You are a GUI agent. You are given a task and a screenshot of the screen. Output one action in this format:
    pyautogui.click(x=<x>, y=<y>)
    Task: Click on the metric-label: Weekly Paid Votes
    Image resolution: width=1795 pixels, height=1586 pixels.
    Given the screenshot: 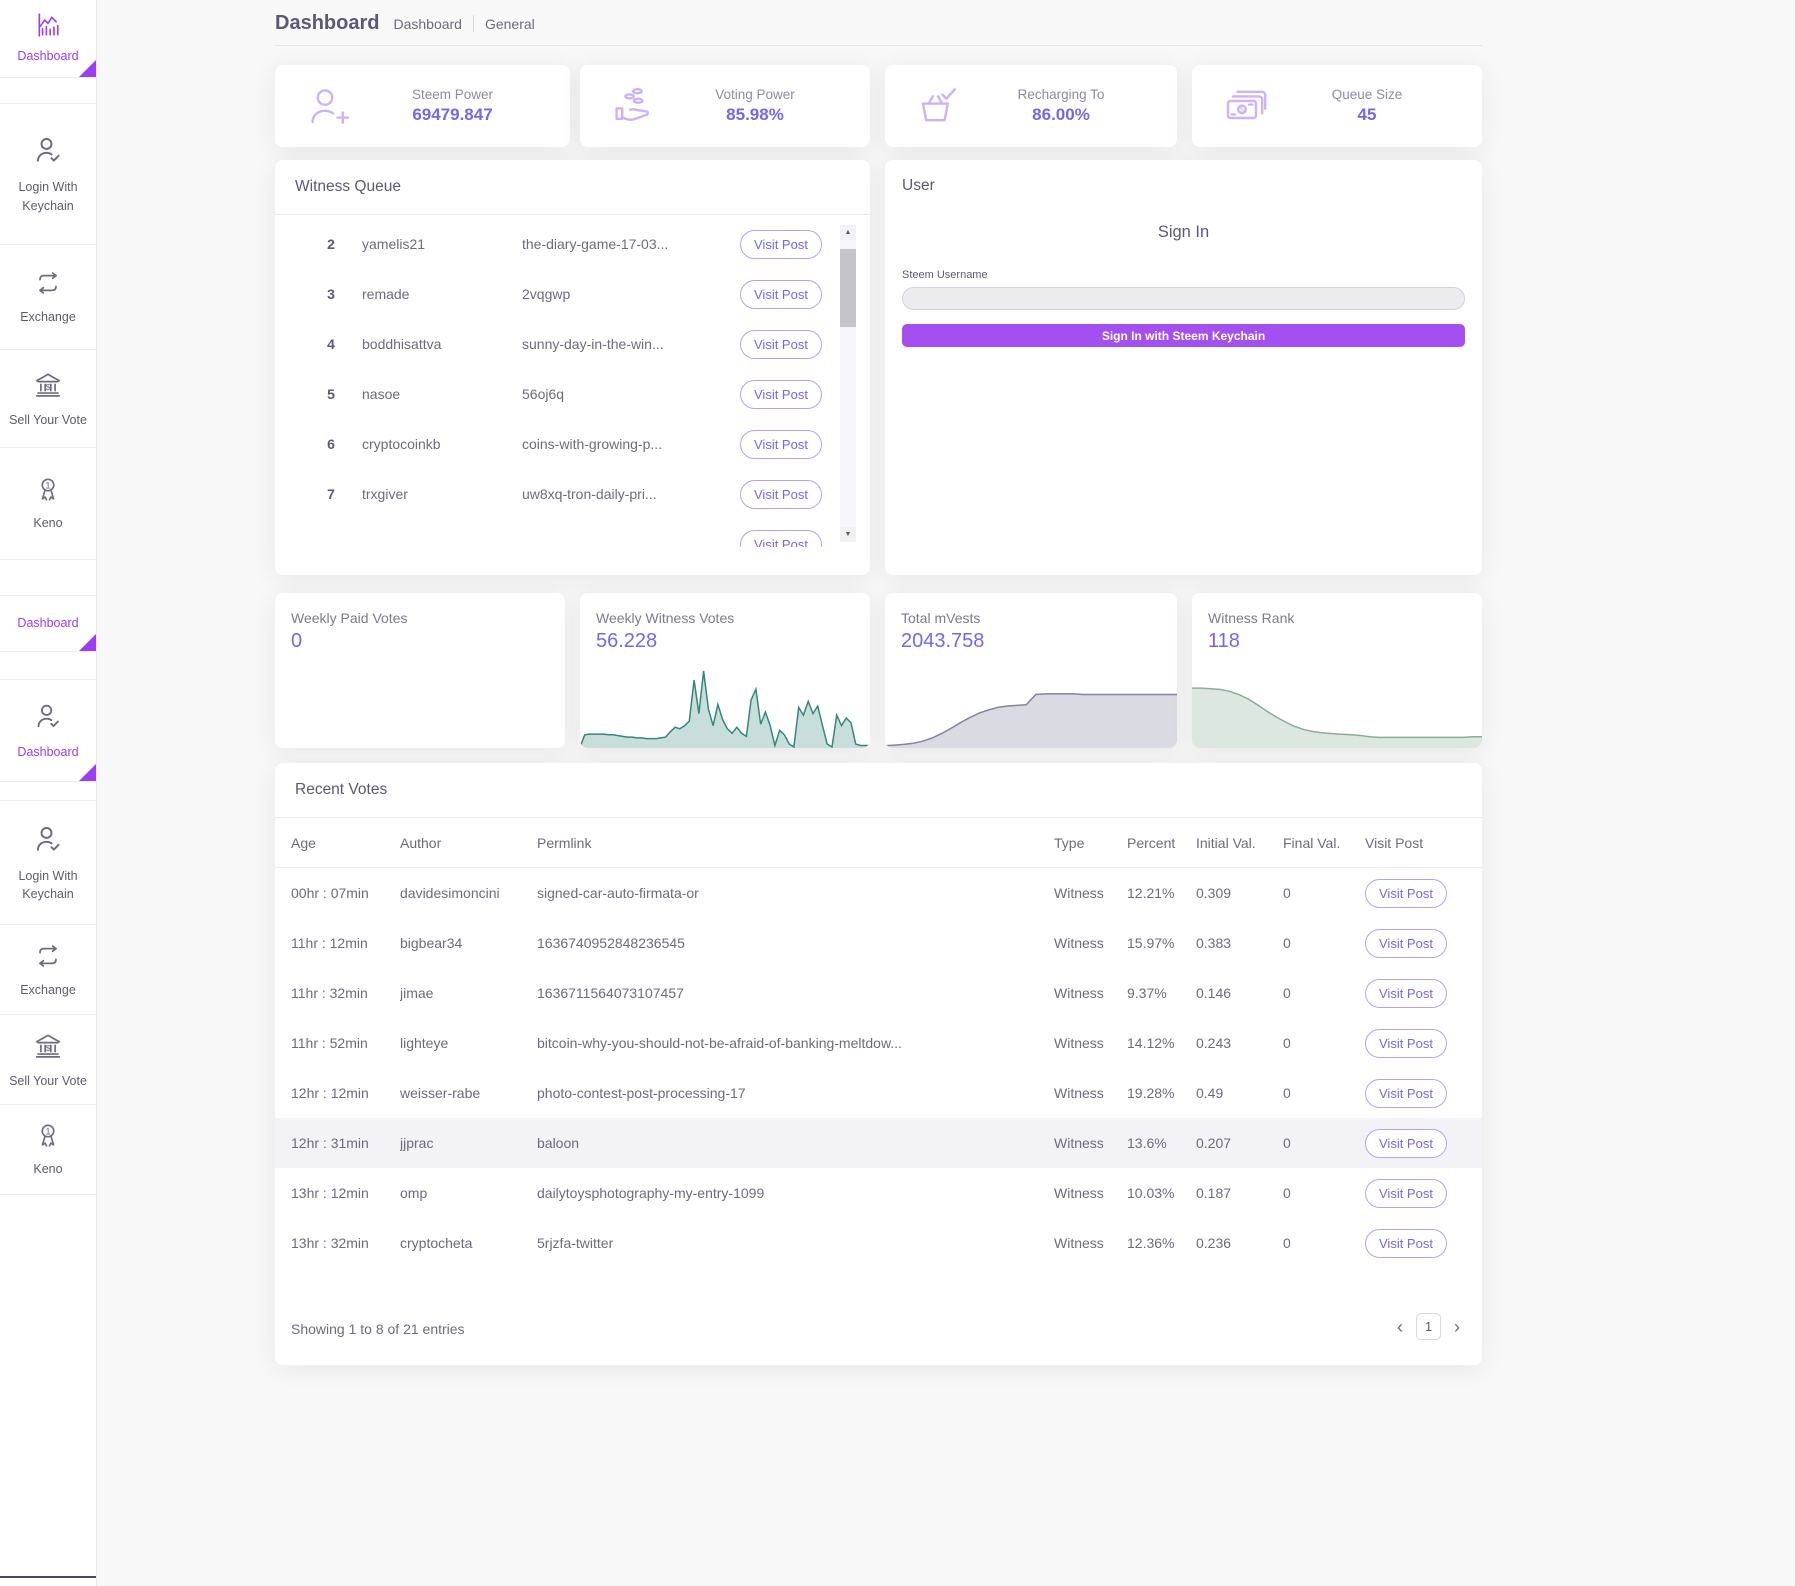 What is the action you would take?
    pyautogui.click(x=349, y=618)
    